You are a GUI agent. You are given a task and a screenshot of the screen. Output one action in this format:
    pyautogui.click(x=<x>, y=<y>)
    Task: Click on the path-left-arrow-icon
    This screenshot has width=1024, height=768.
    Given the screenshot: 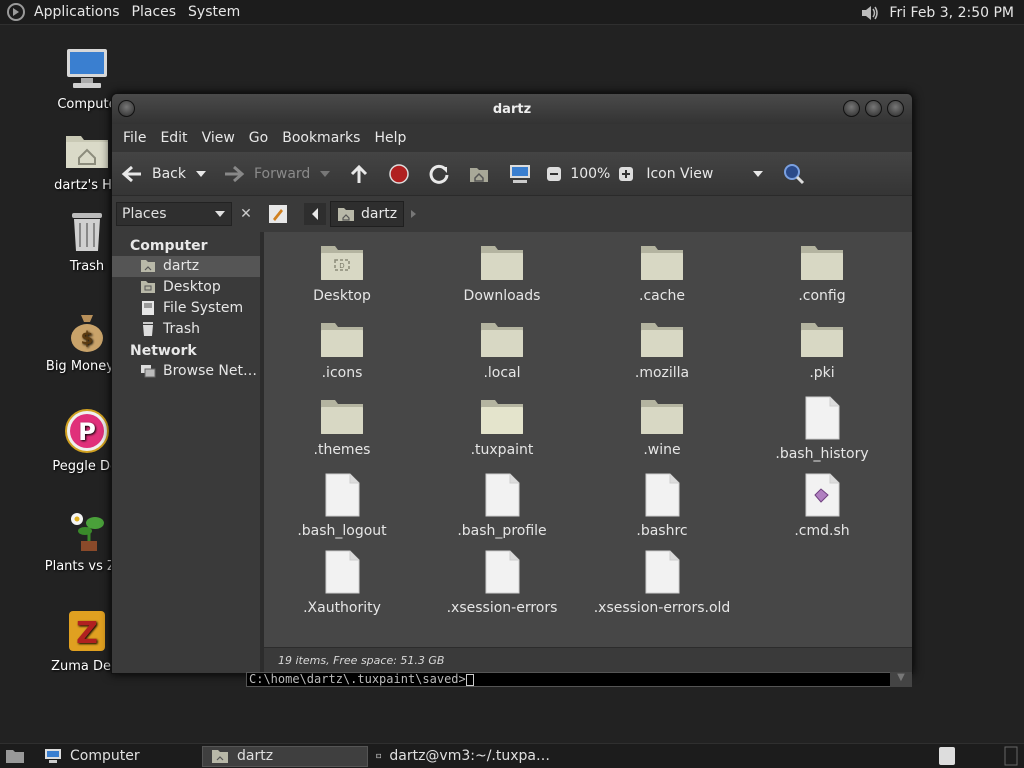 What is the action you would take?
    pyautogui.click(x=315, y=214)
    